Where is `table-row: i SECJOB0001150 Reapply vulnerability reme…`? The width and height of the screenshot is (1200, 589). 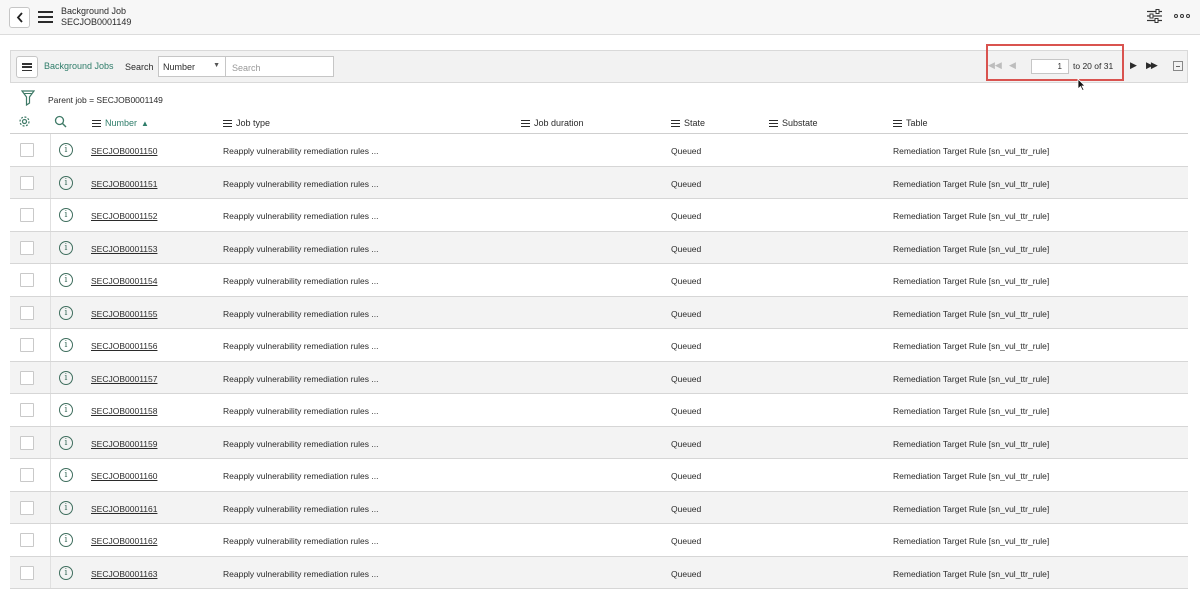
table-row: i SECJOB0001150 Reapply vulnerability reme… is located at coordinates (599, 150).